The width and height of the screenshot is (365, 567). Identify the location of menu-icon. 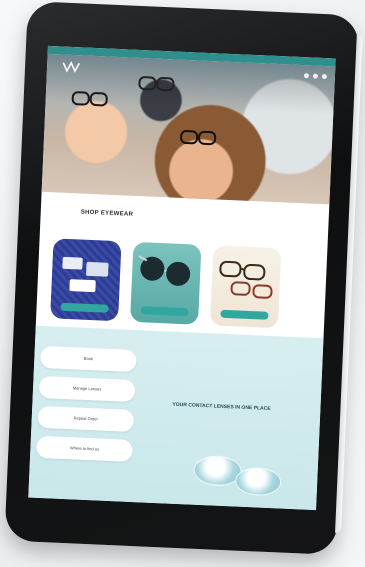
(324, 76).